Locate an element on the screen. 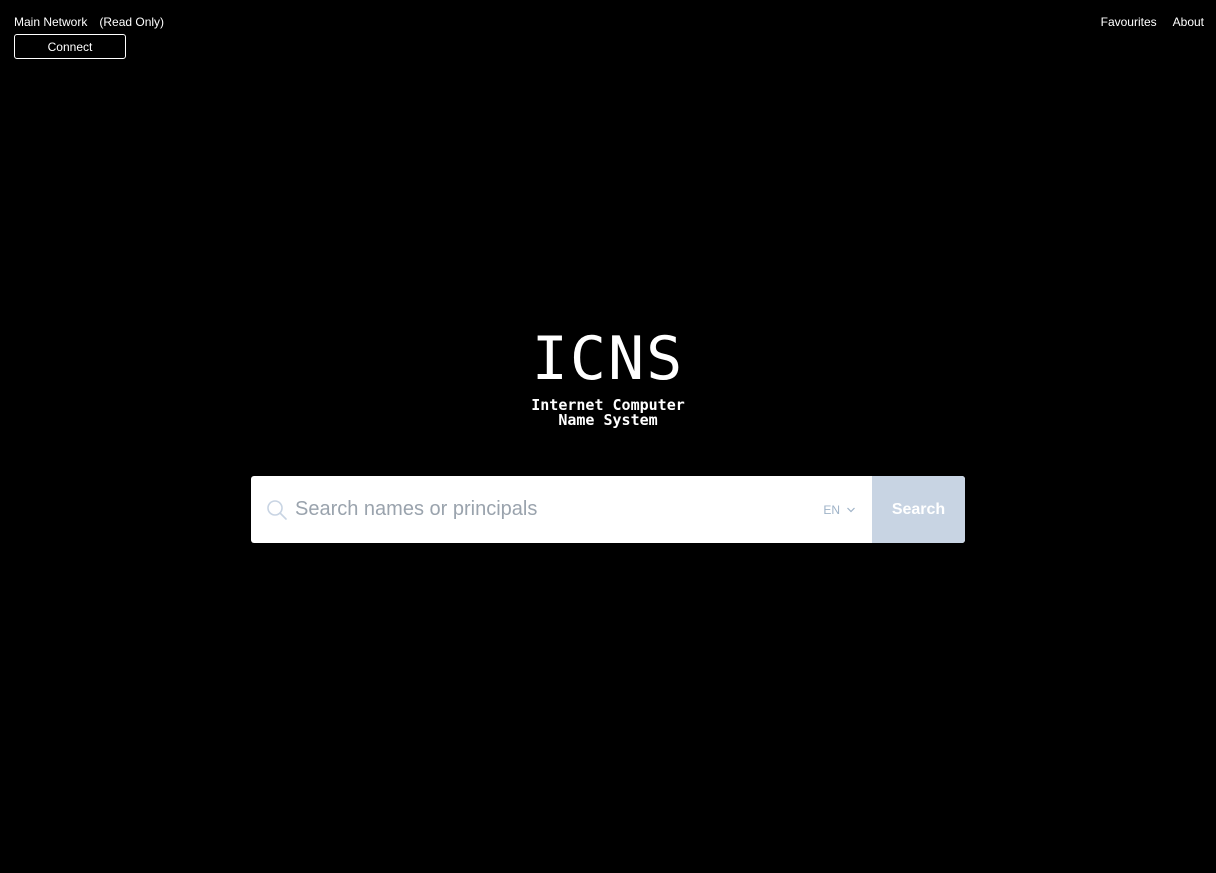 Image resolution: width=1216 pixels, height=873 pixels. tagline: Internet Computer Name System is located at coordinates (608, 413).